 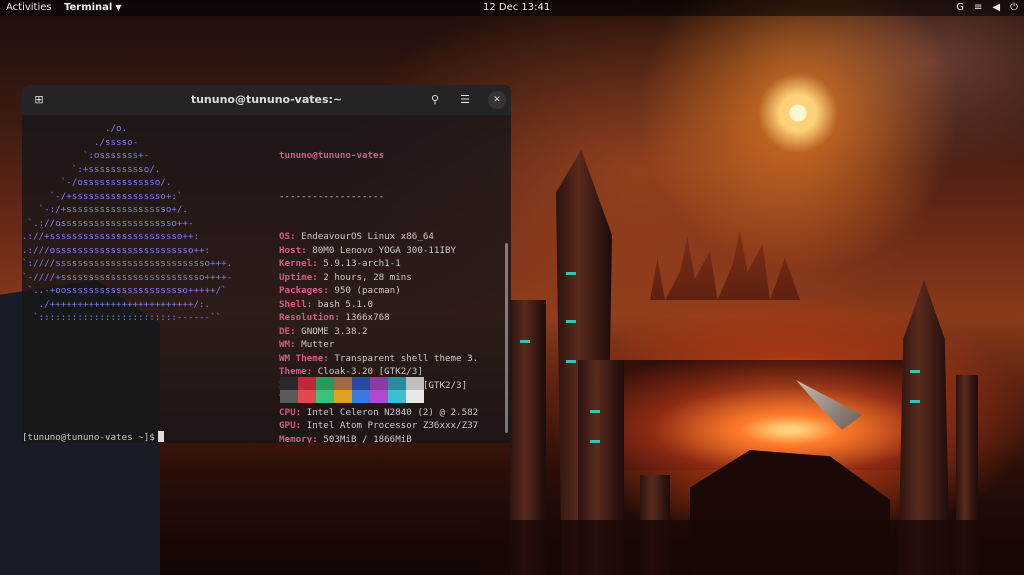 I want to click on info-value: 1366x768, so click(x=367, y=317).